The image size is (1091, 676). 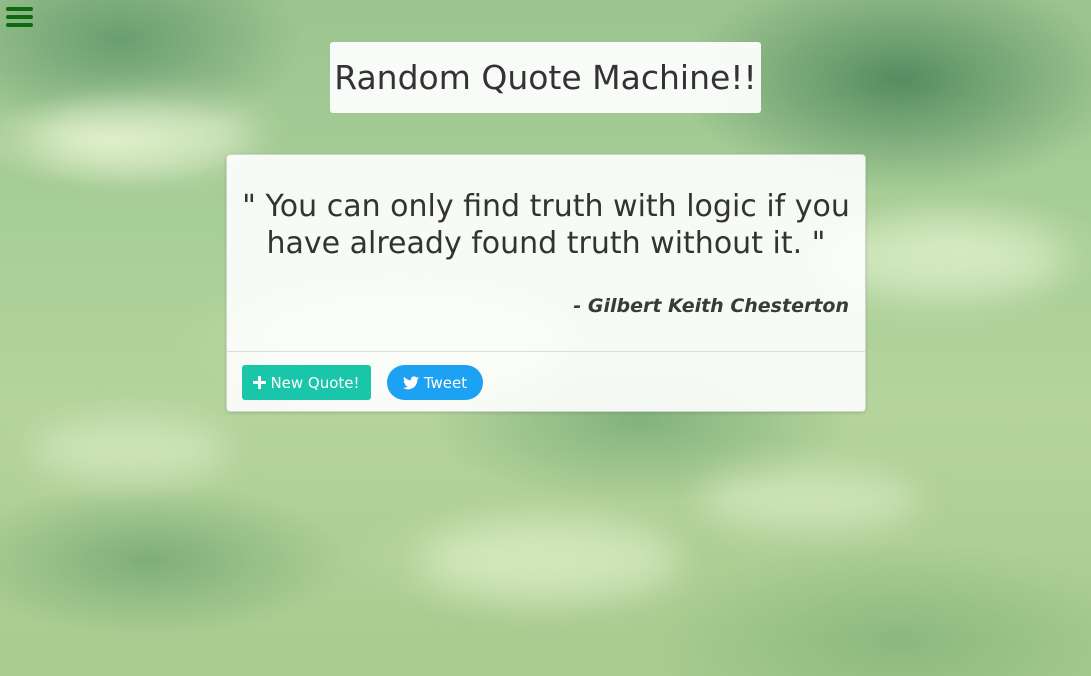 I want to click on title-panel: Random Quote Machine!!, so click(x=545, y=77).